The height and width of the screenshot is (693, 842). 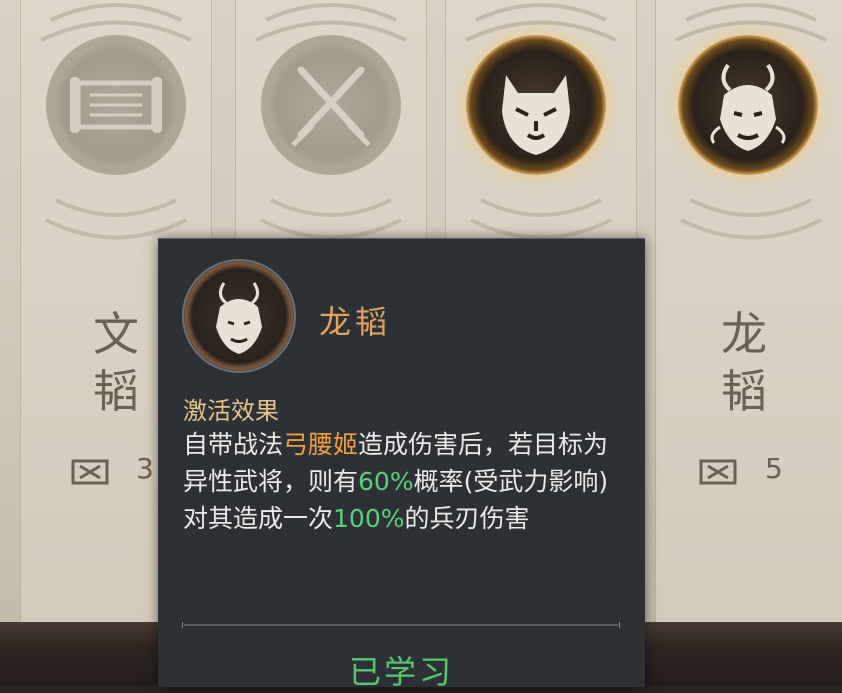 What do you see at coordinates (744, 334) in the screenshot?
I see `card-long-name-1: 龙` at bounding box center [744, 334].